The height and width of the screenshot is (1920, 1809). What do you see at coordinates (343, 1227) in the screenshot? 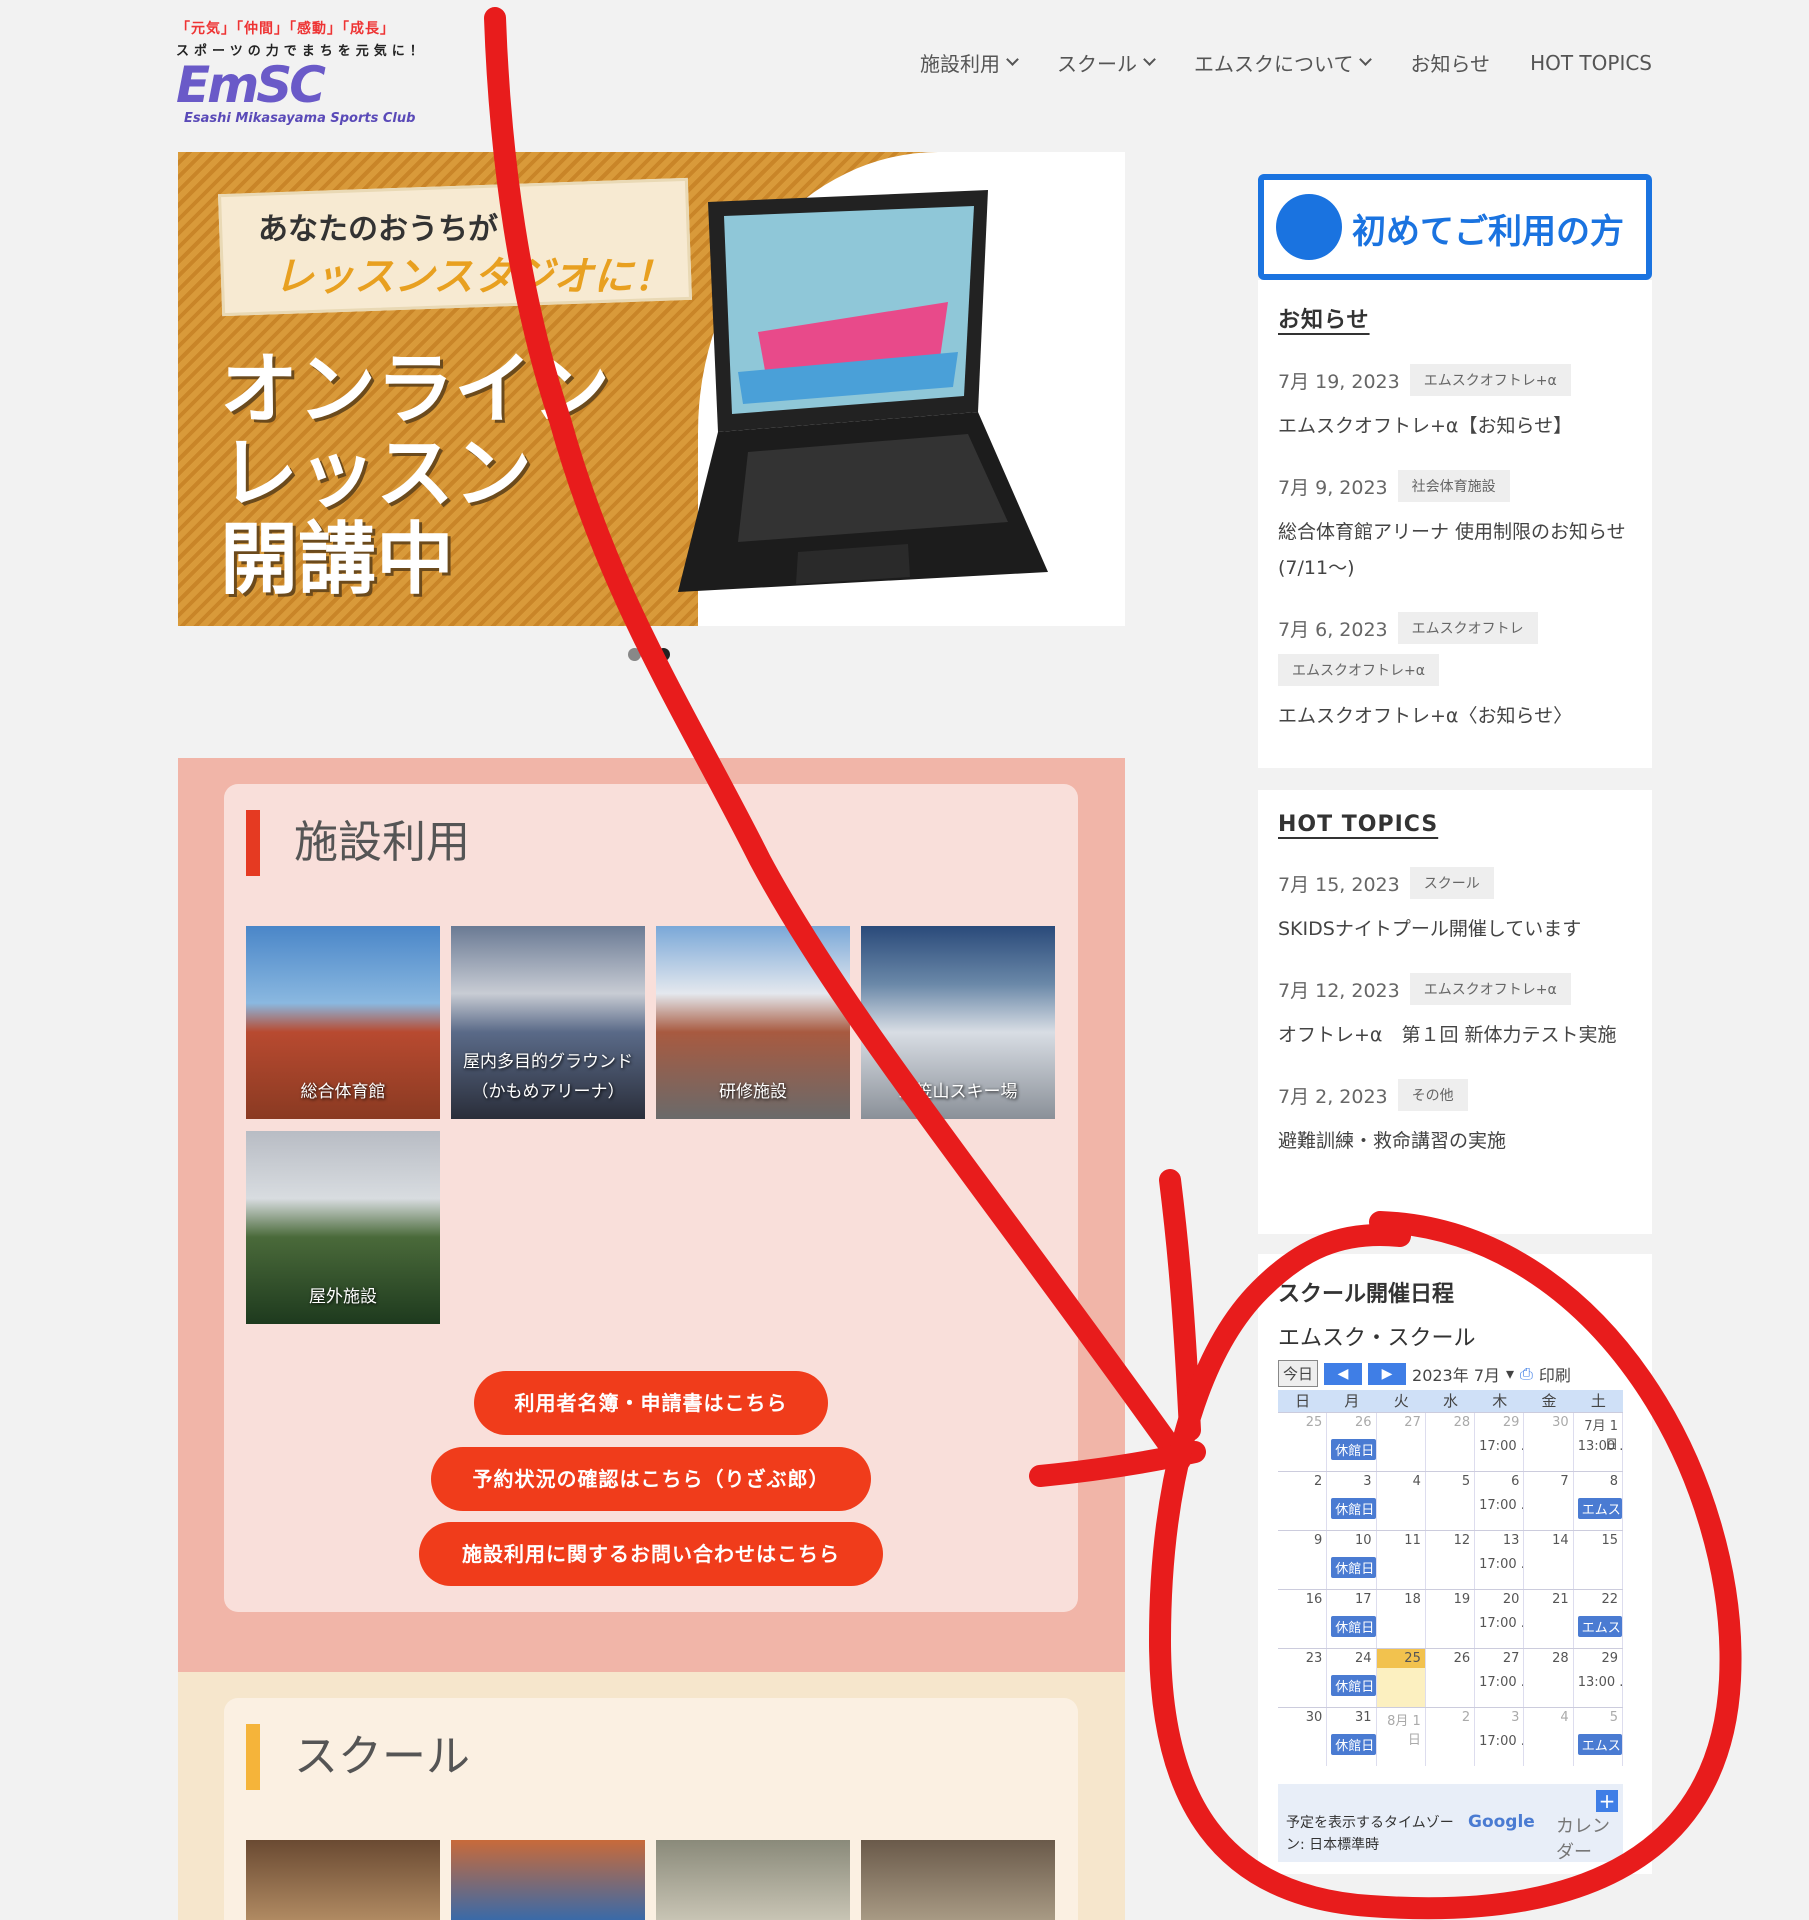
I see `facility-thumb-outdoor: 屋外施設` at bounding box center [343, 1227].